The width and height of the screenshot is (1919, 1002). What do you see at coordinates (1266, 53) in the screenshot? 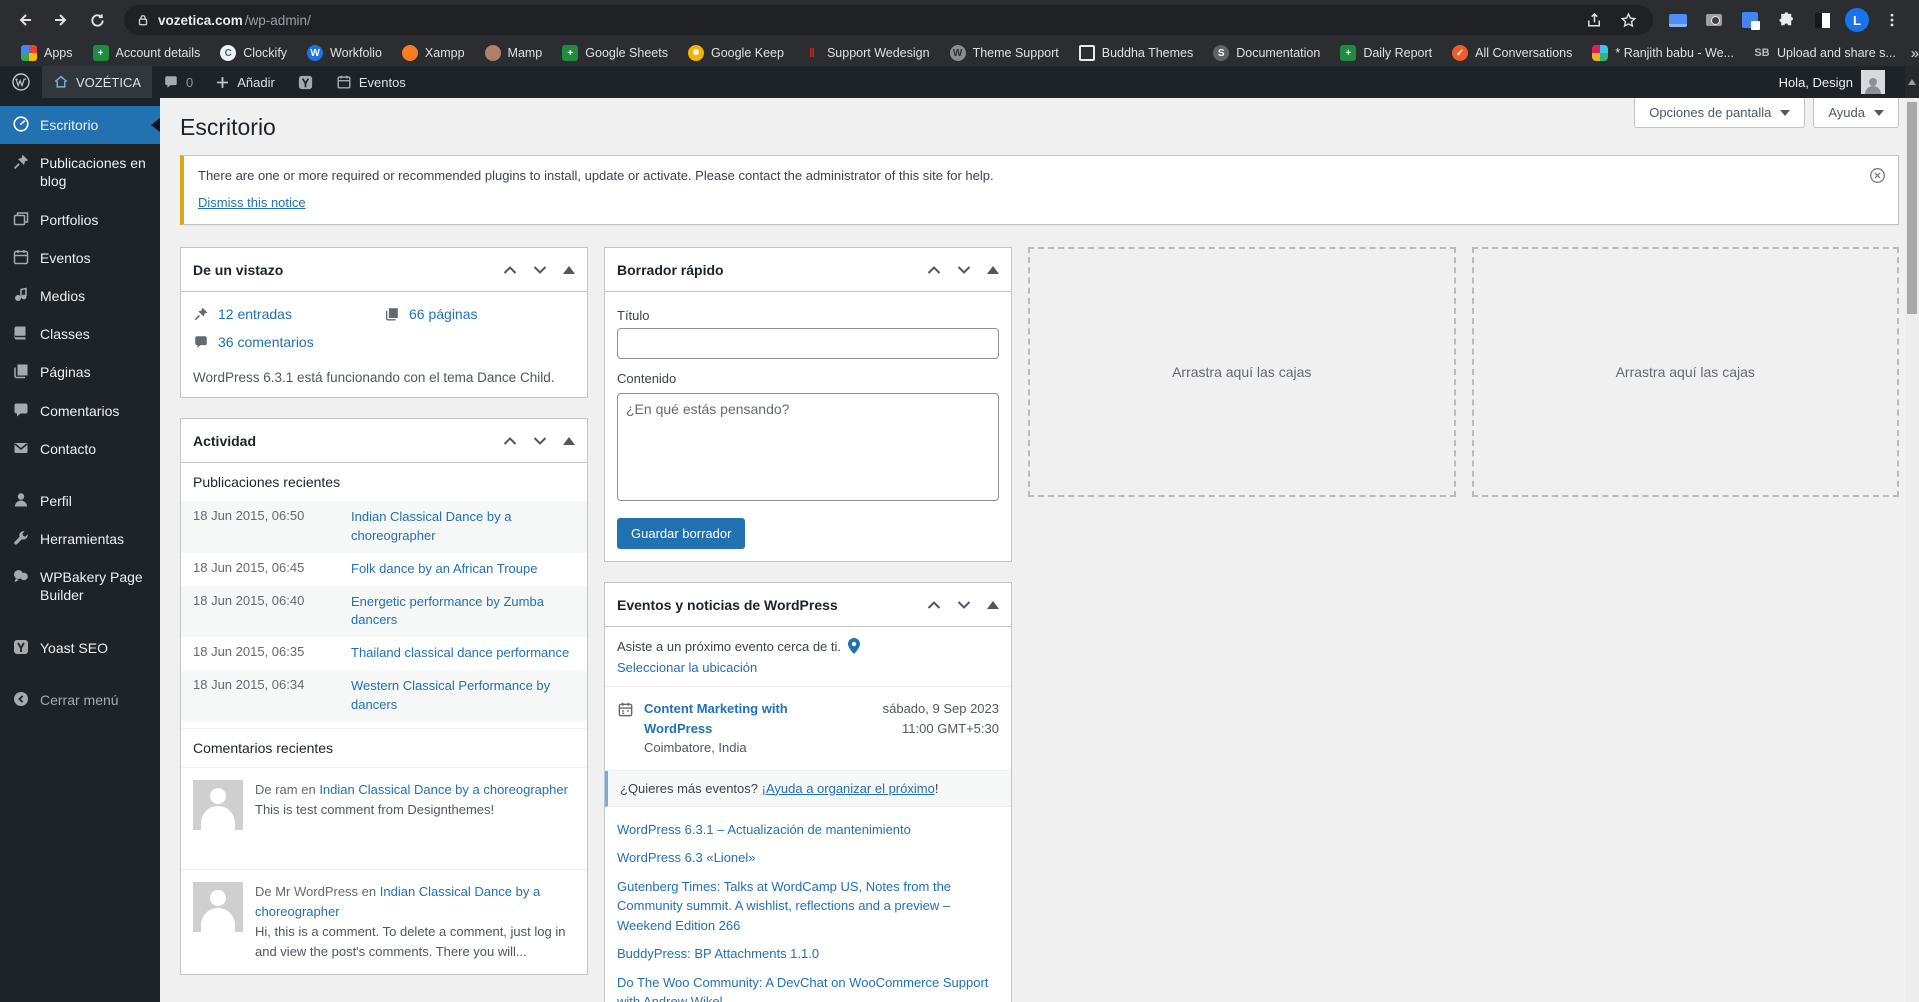
I see `bookmark-documentation: S Documentation` at bounding box center [1266, 53].